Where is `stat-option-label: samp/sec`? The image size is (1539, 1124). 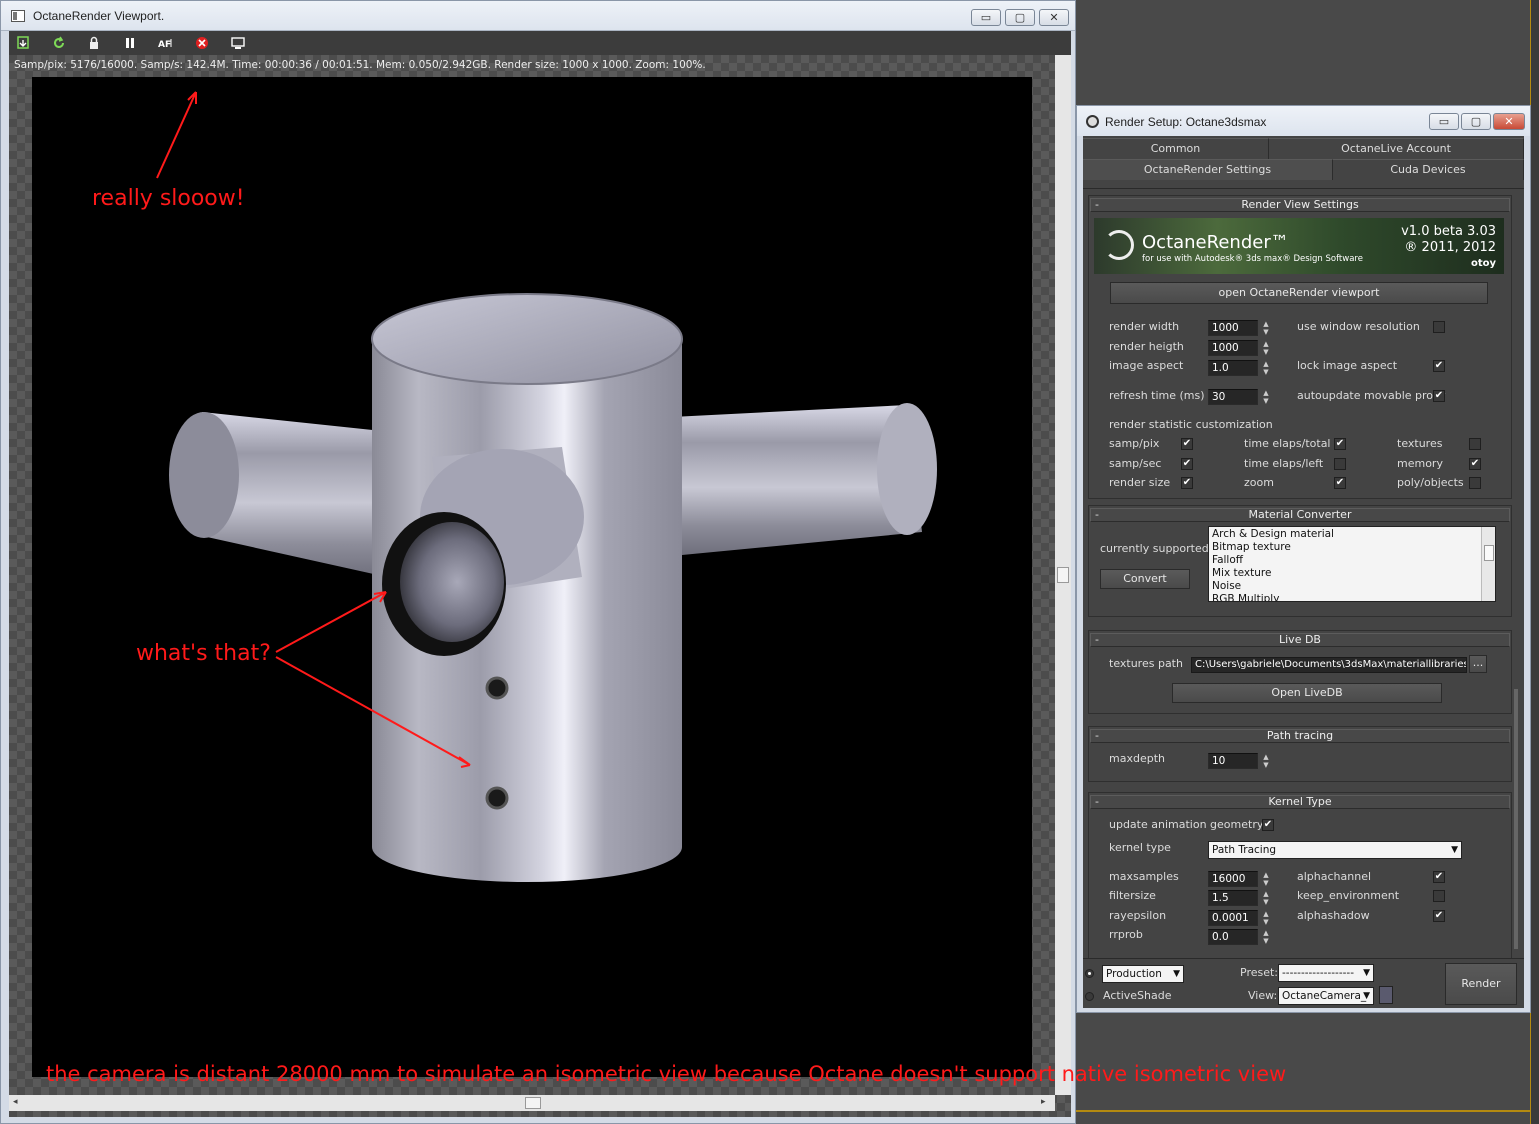 stat-option-label: samp/sec is located at coordinates (1135, 463).